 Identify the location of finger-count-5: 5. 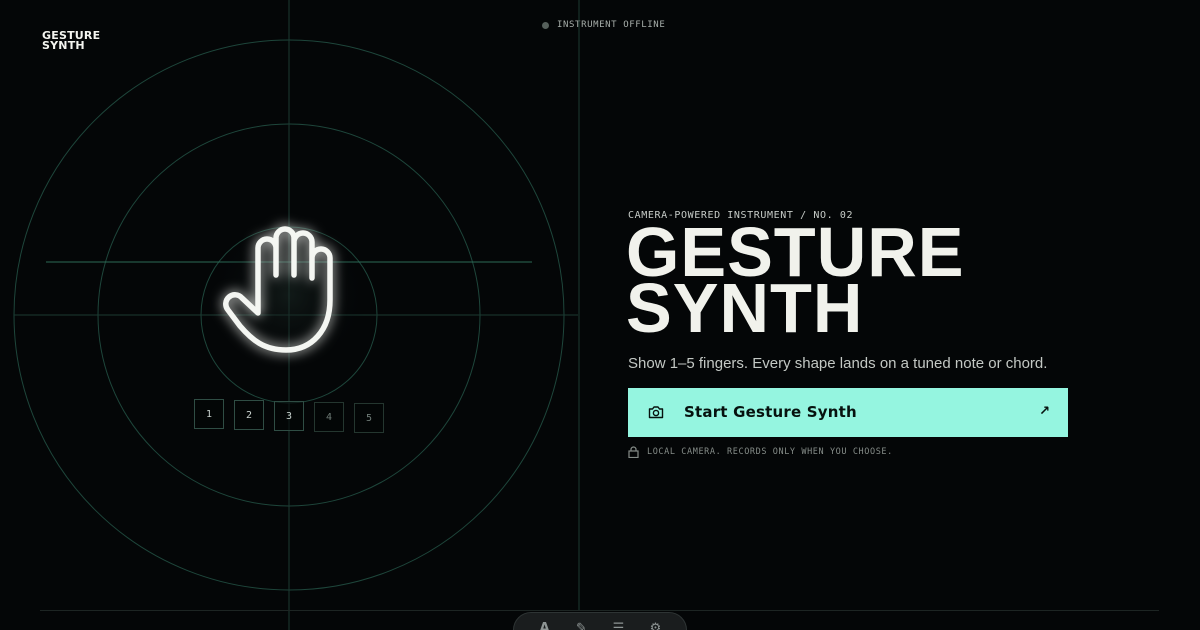
(369, 418).